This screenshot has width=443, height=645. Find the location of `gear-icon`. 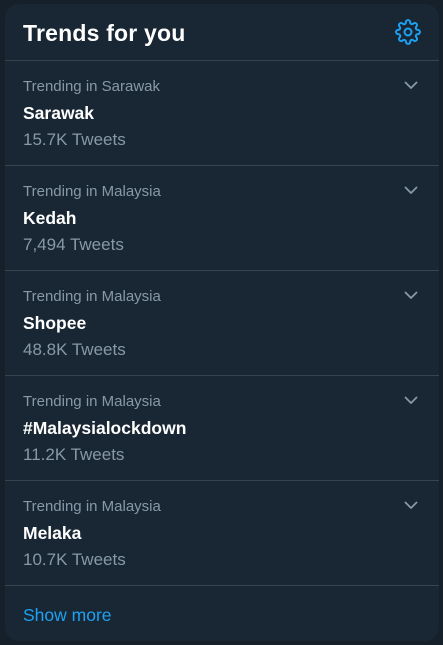

gear-icon is located at coordinates (408, 32).